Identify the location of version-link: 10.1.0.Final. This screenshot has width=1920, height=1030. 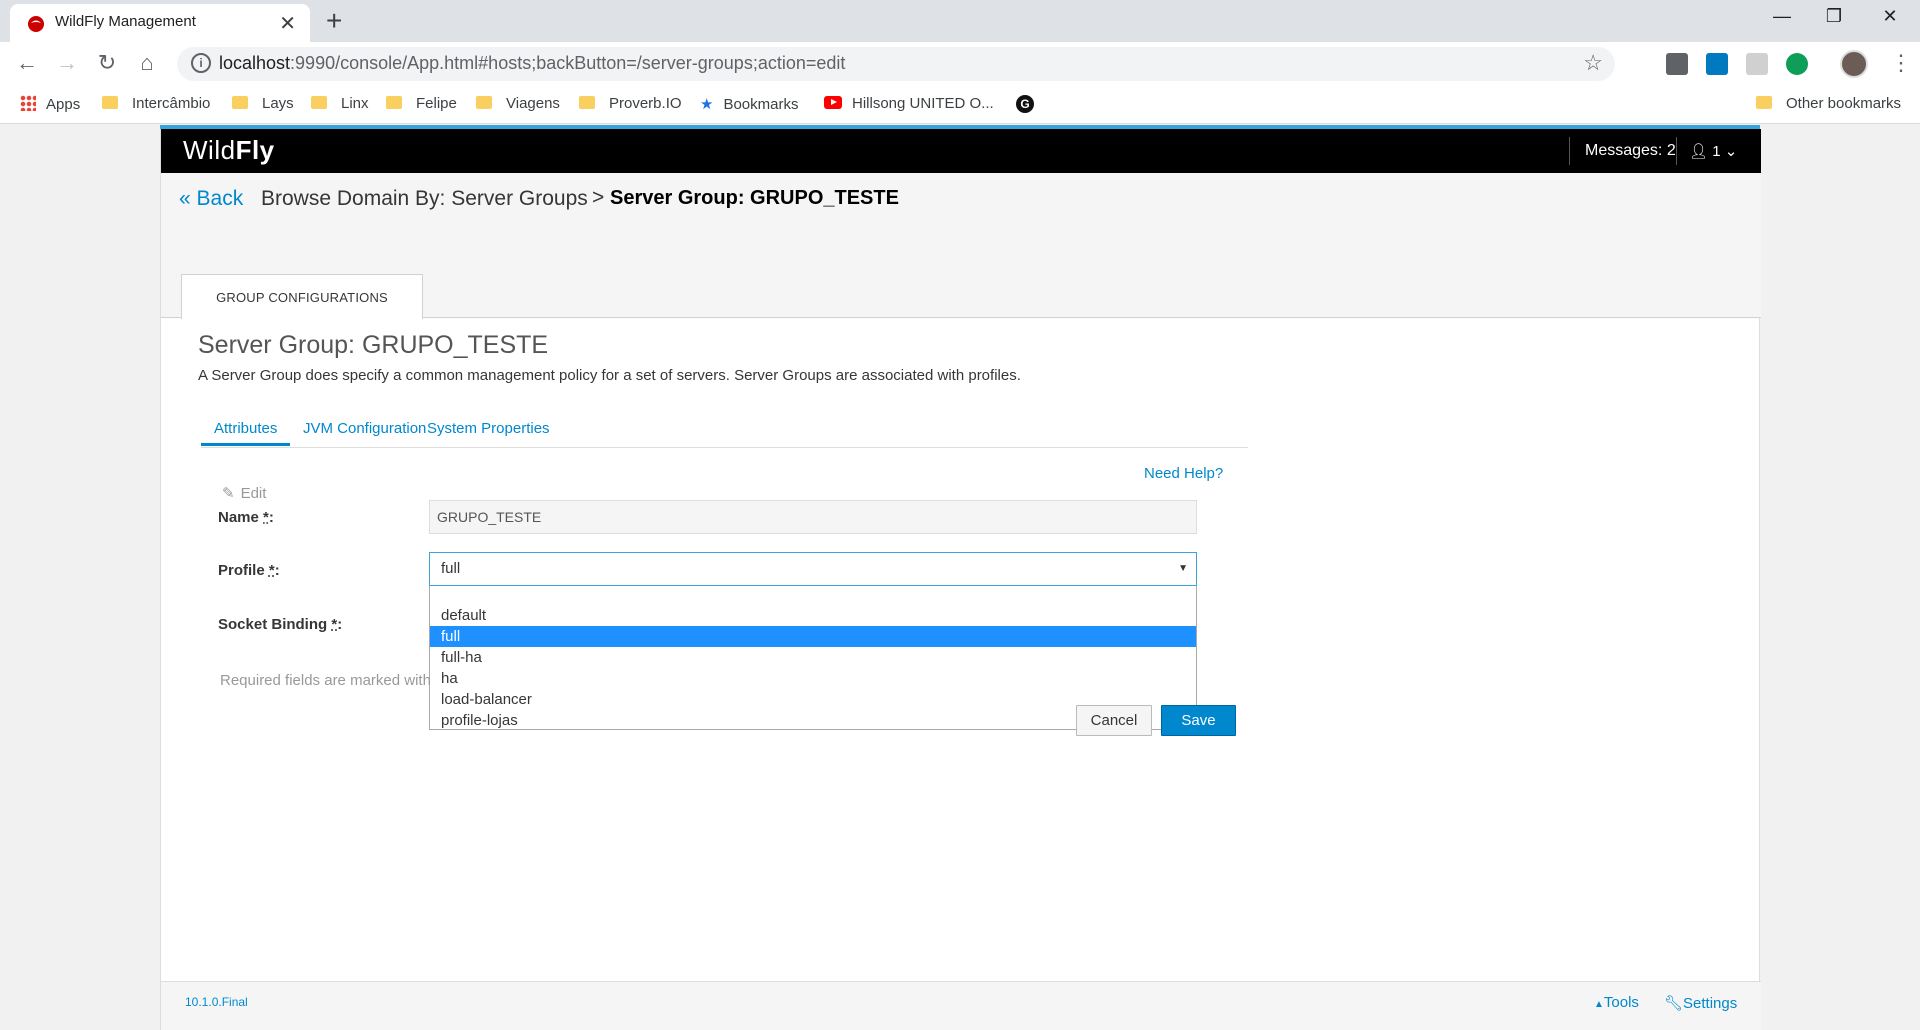
(216, 1002).